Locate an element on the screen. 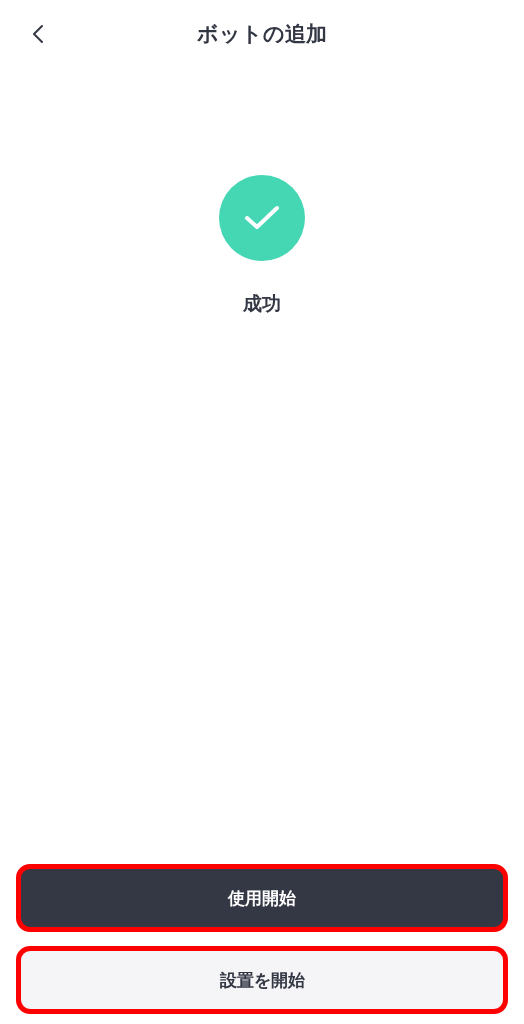 The width and height of the screenshot is (524, 1024). back-icon is located at coordinates (38, 34).